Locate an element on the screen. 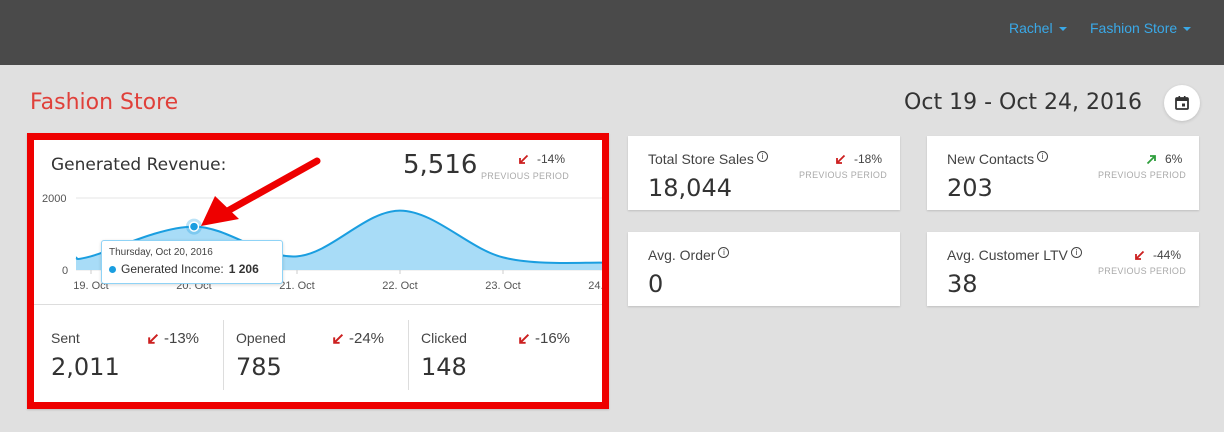 Image resolution: width=1224 pixels, height=432 pixels. kpi-value: 18,044 is located at coordinates (690, 188).